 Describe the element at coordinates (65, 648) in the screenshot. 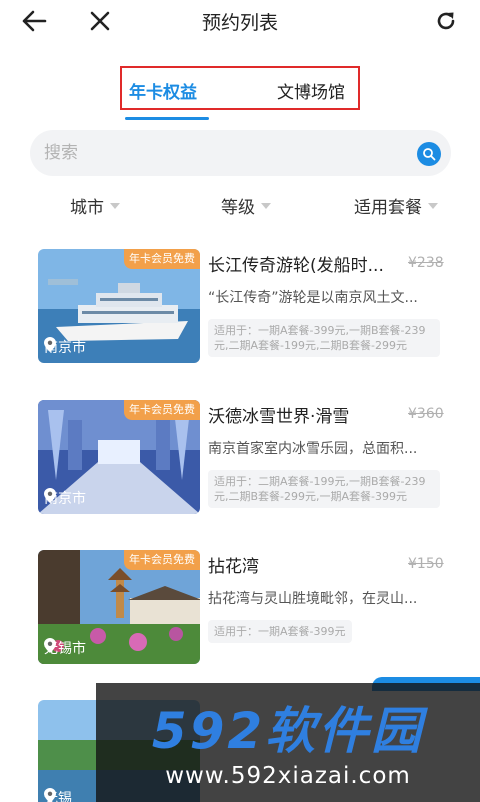

I see `city-tag: 无锡市` at that location.